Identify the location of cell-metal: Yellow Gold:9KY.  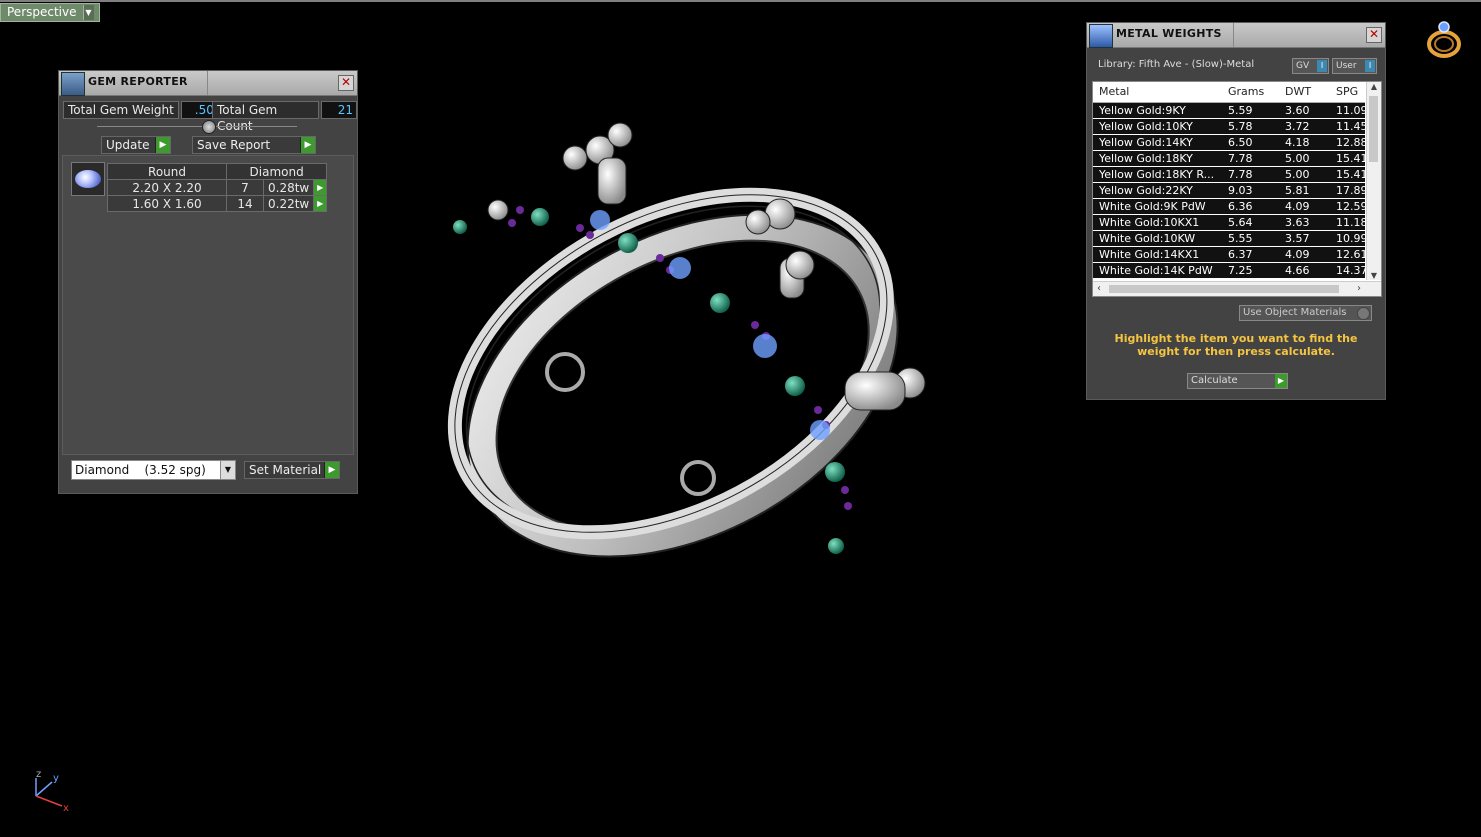
(1142, 110).